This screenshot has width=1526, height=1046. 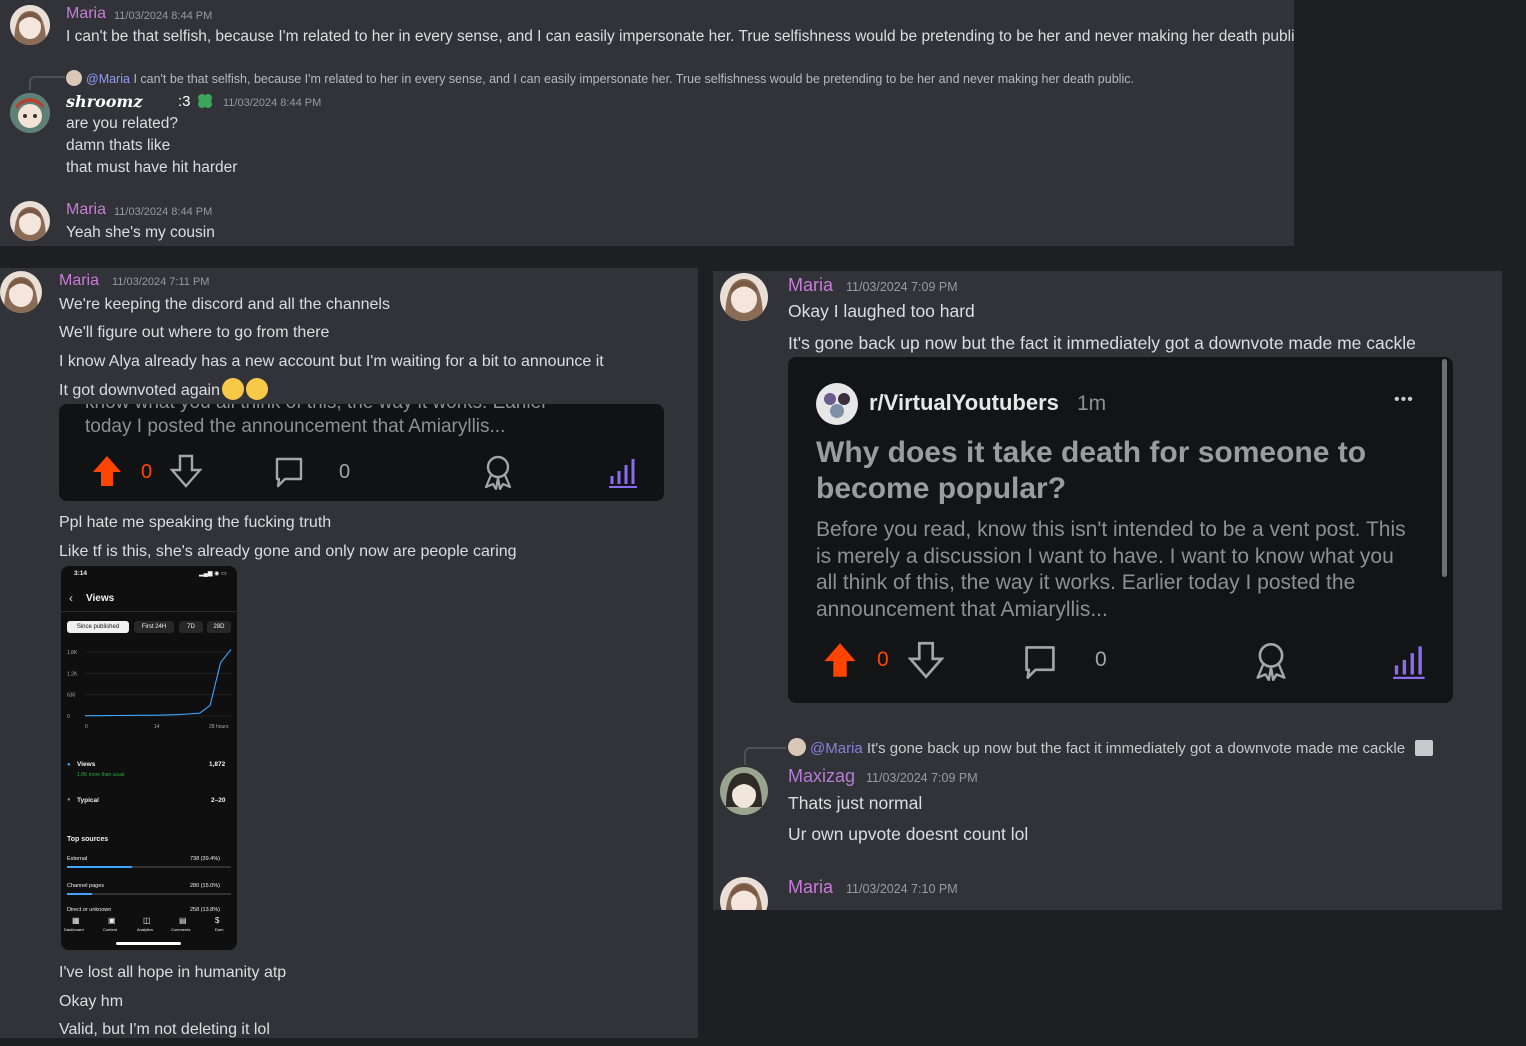 I want to click on source-value: 738 (39.4%), so click(x=205, y=859).